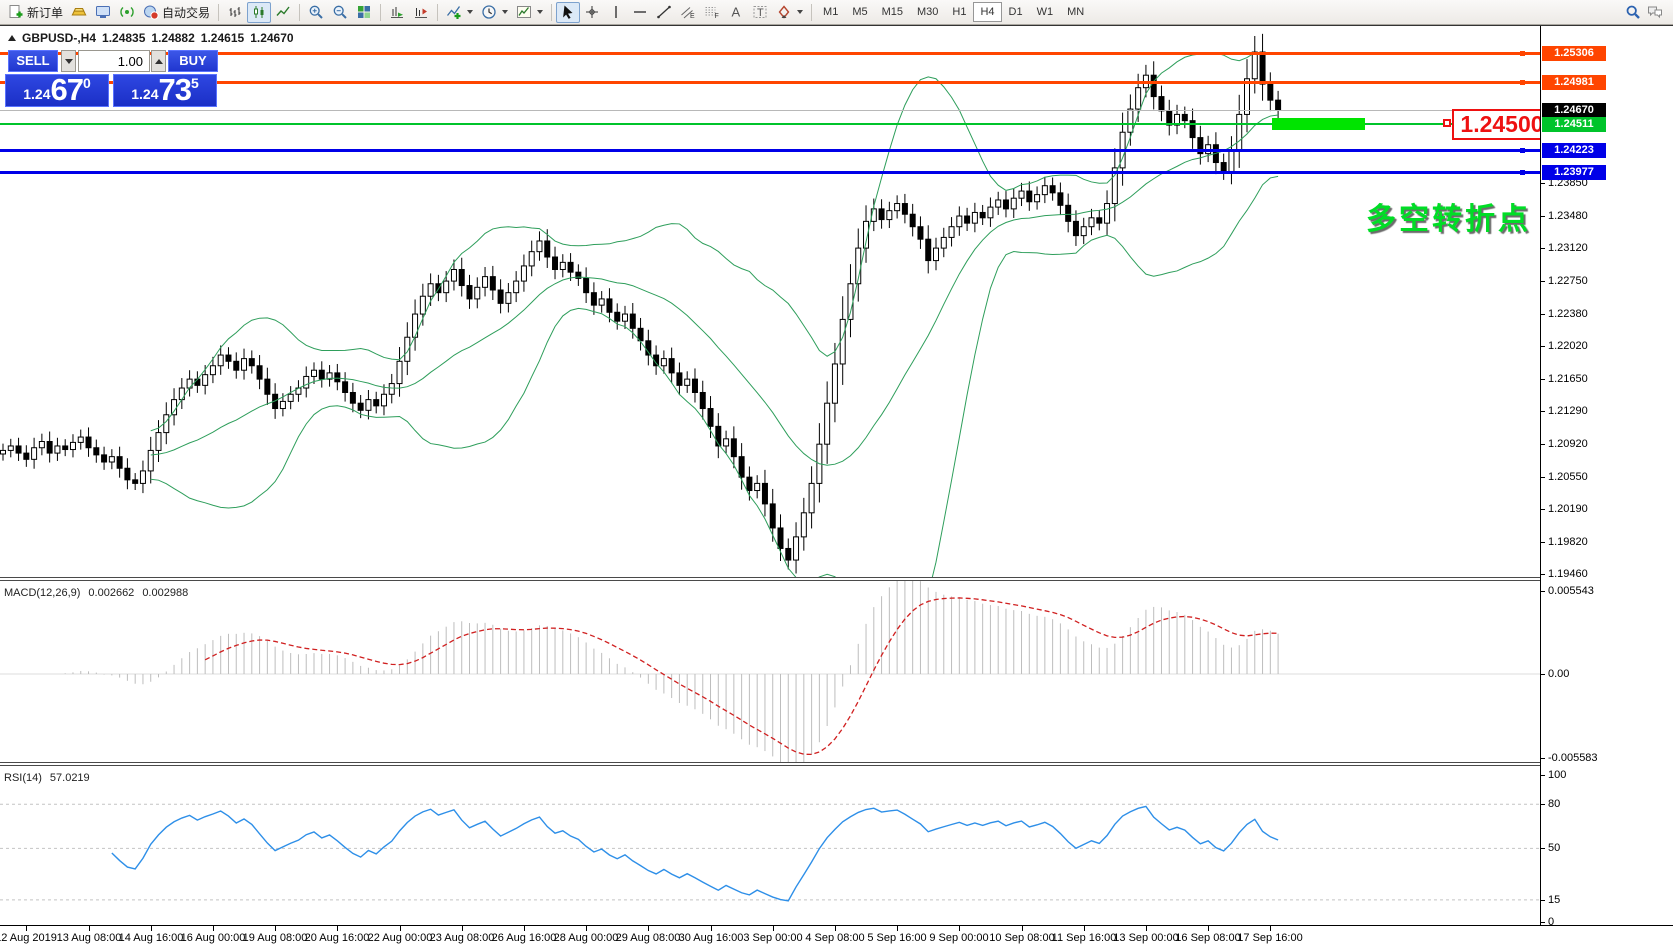 The image size is (1673, 949). I want to click on level-line-1.25306, so click(770, 53).